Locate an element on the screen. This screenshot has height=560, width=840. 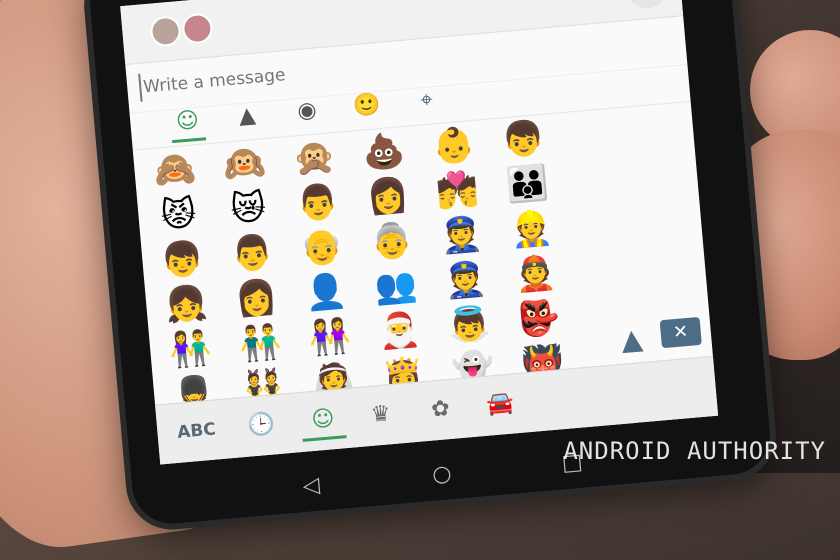
emoji-cell: 🎅 is located at coordinates (400, 333).